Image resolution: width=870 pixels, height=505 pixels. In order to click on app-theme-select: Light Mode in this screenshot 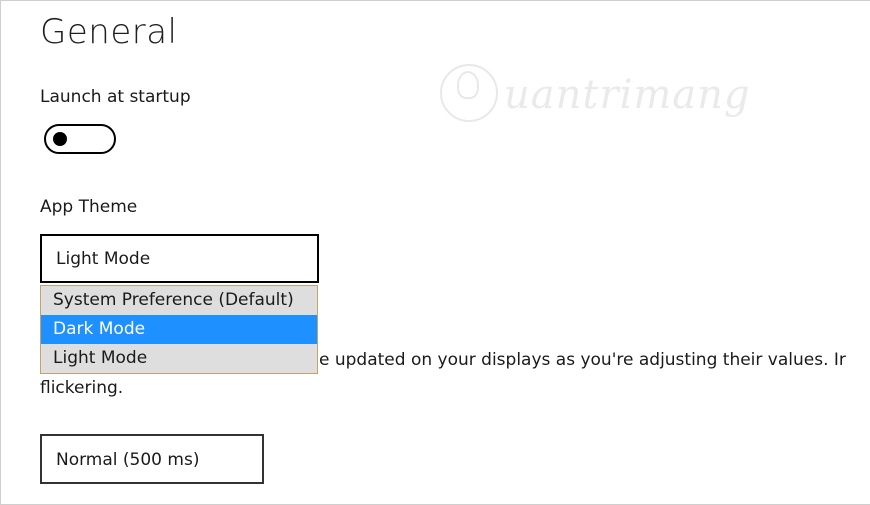, I will do `click(179, 258)`.